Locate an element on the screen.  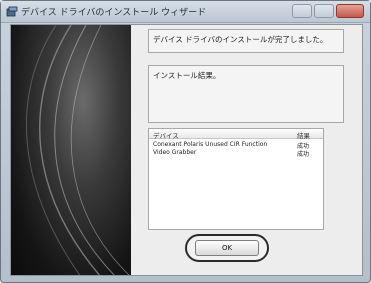
result-cell: 成功 is located at coordinates (303, 154).